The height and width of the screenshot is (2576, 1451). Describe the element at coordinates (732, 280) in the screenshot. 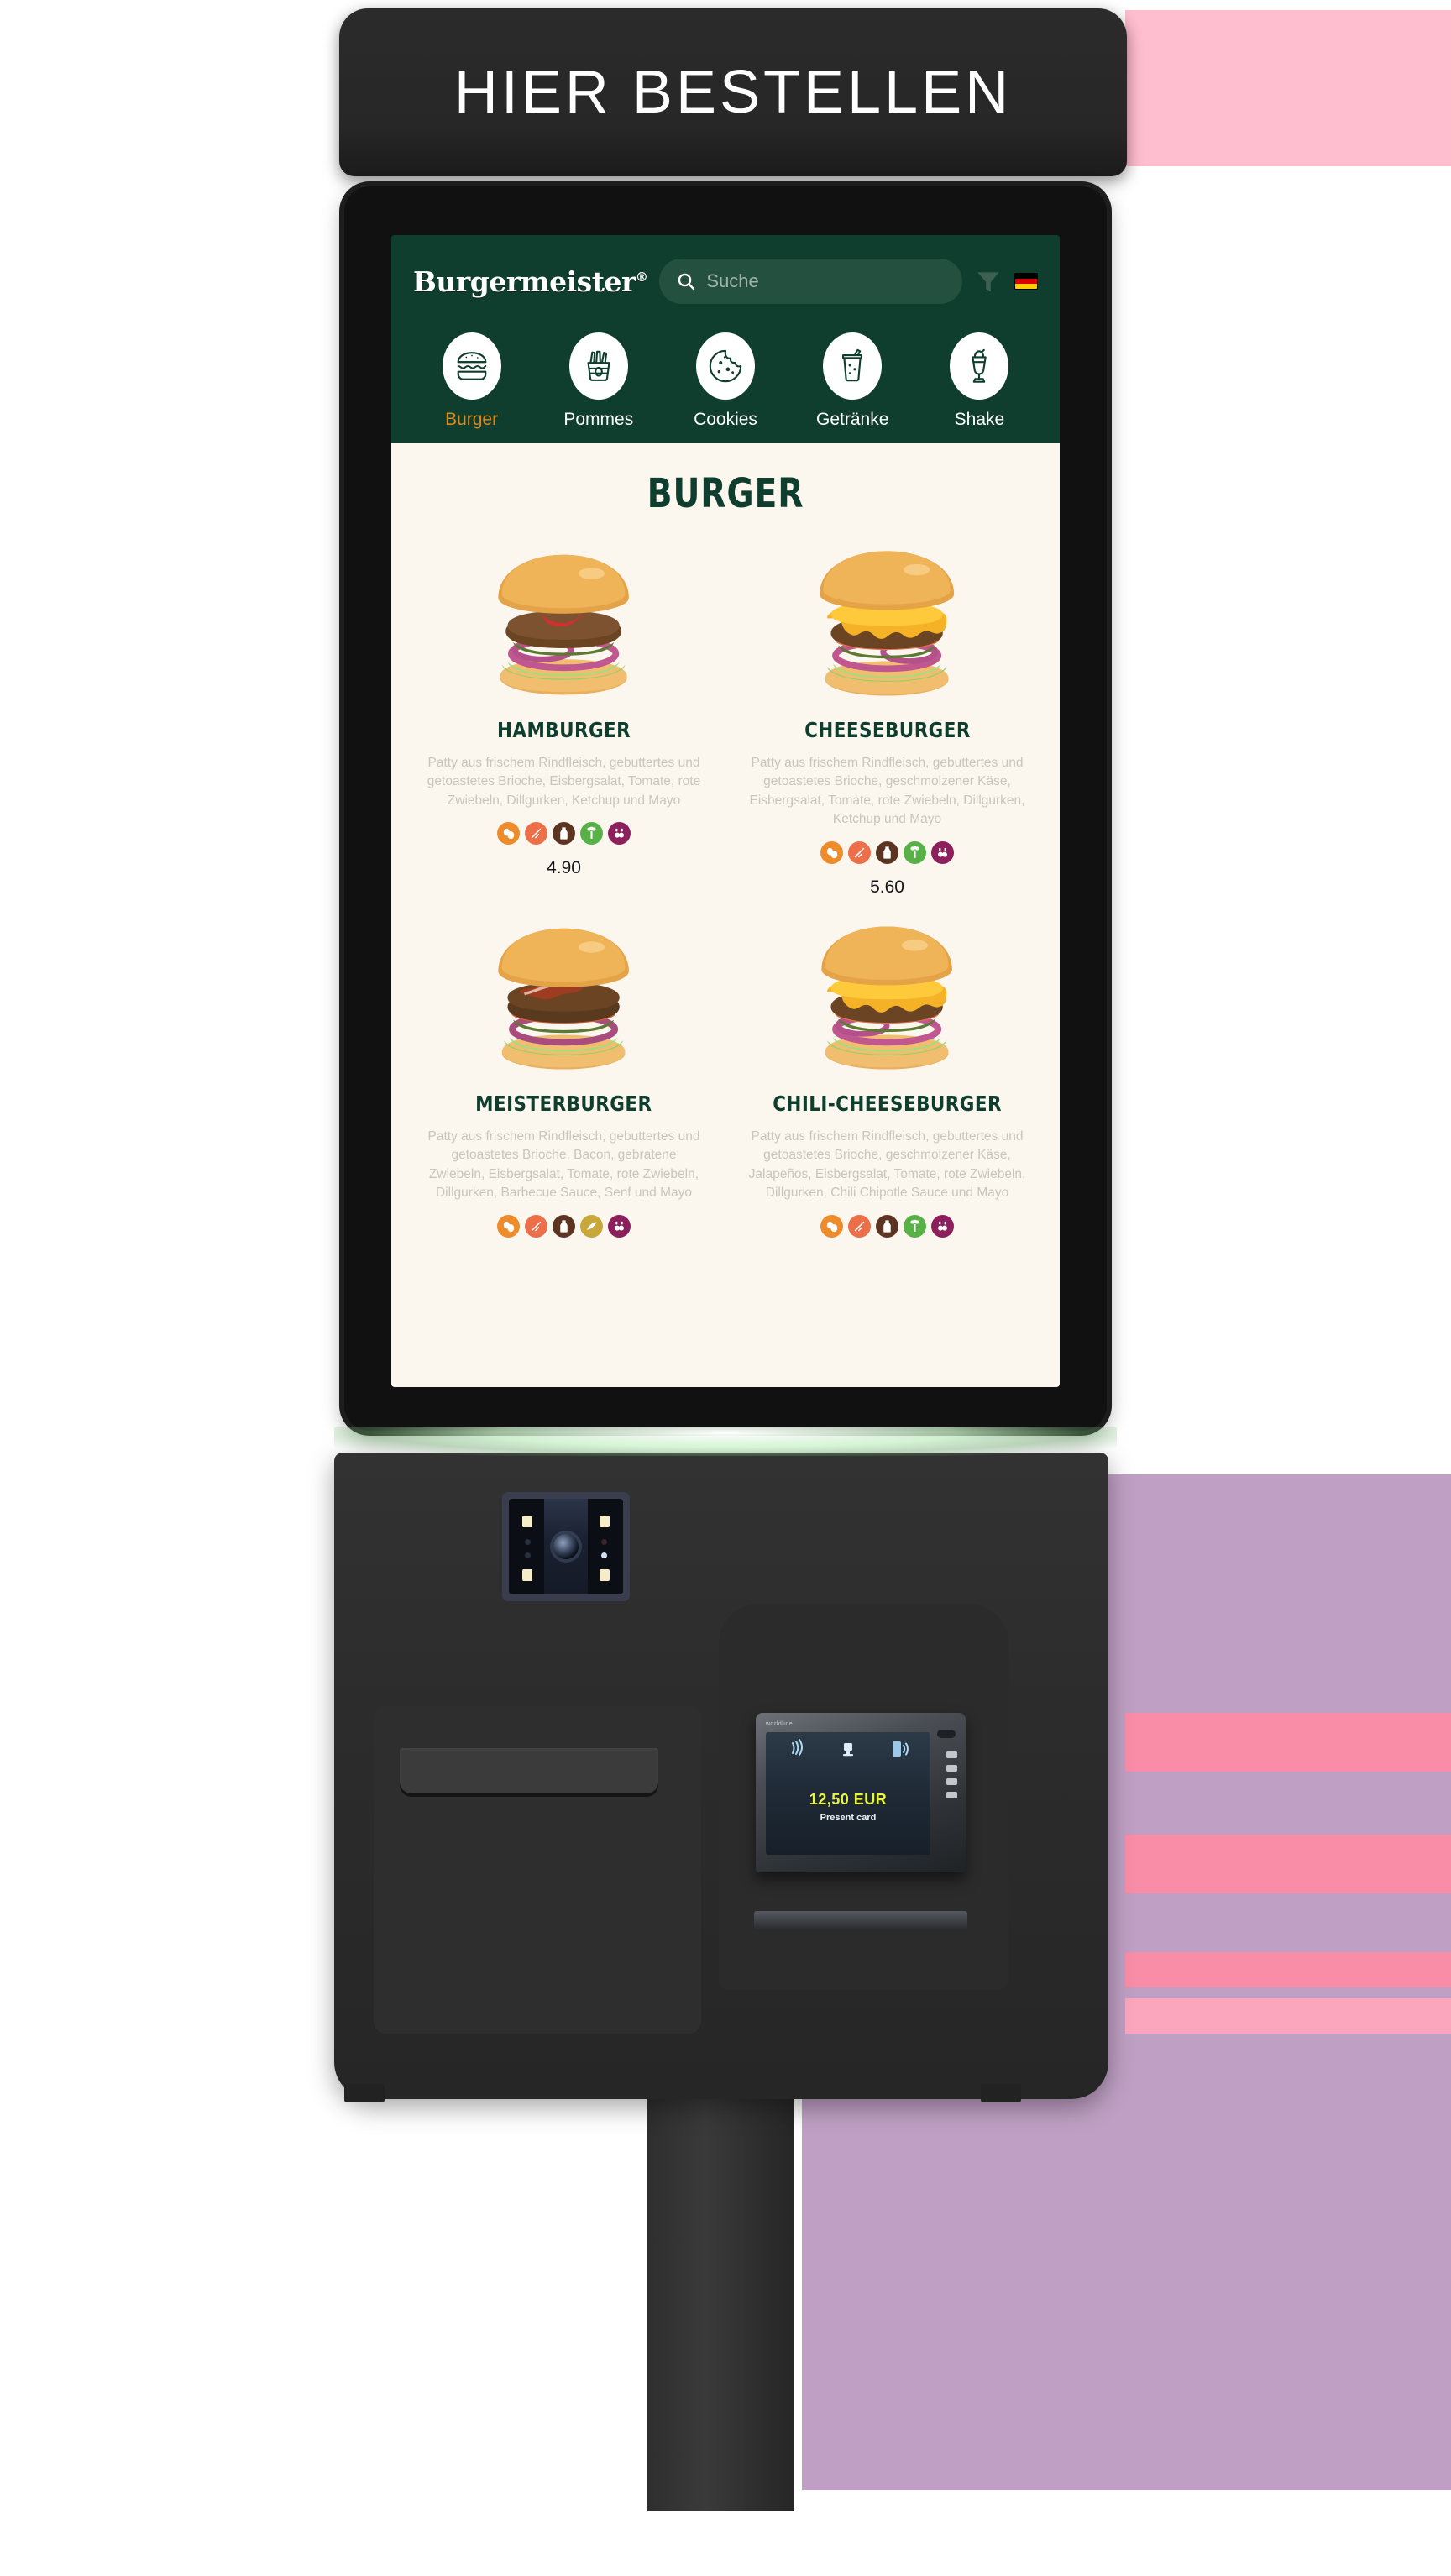

I see `search-placeholder-text: Suche` at that location.